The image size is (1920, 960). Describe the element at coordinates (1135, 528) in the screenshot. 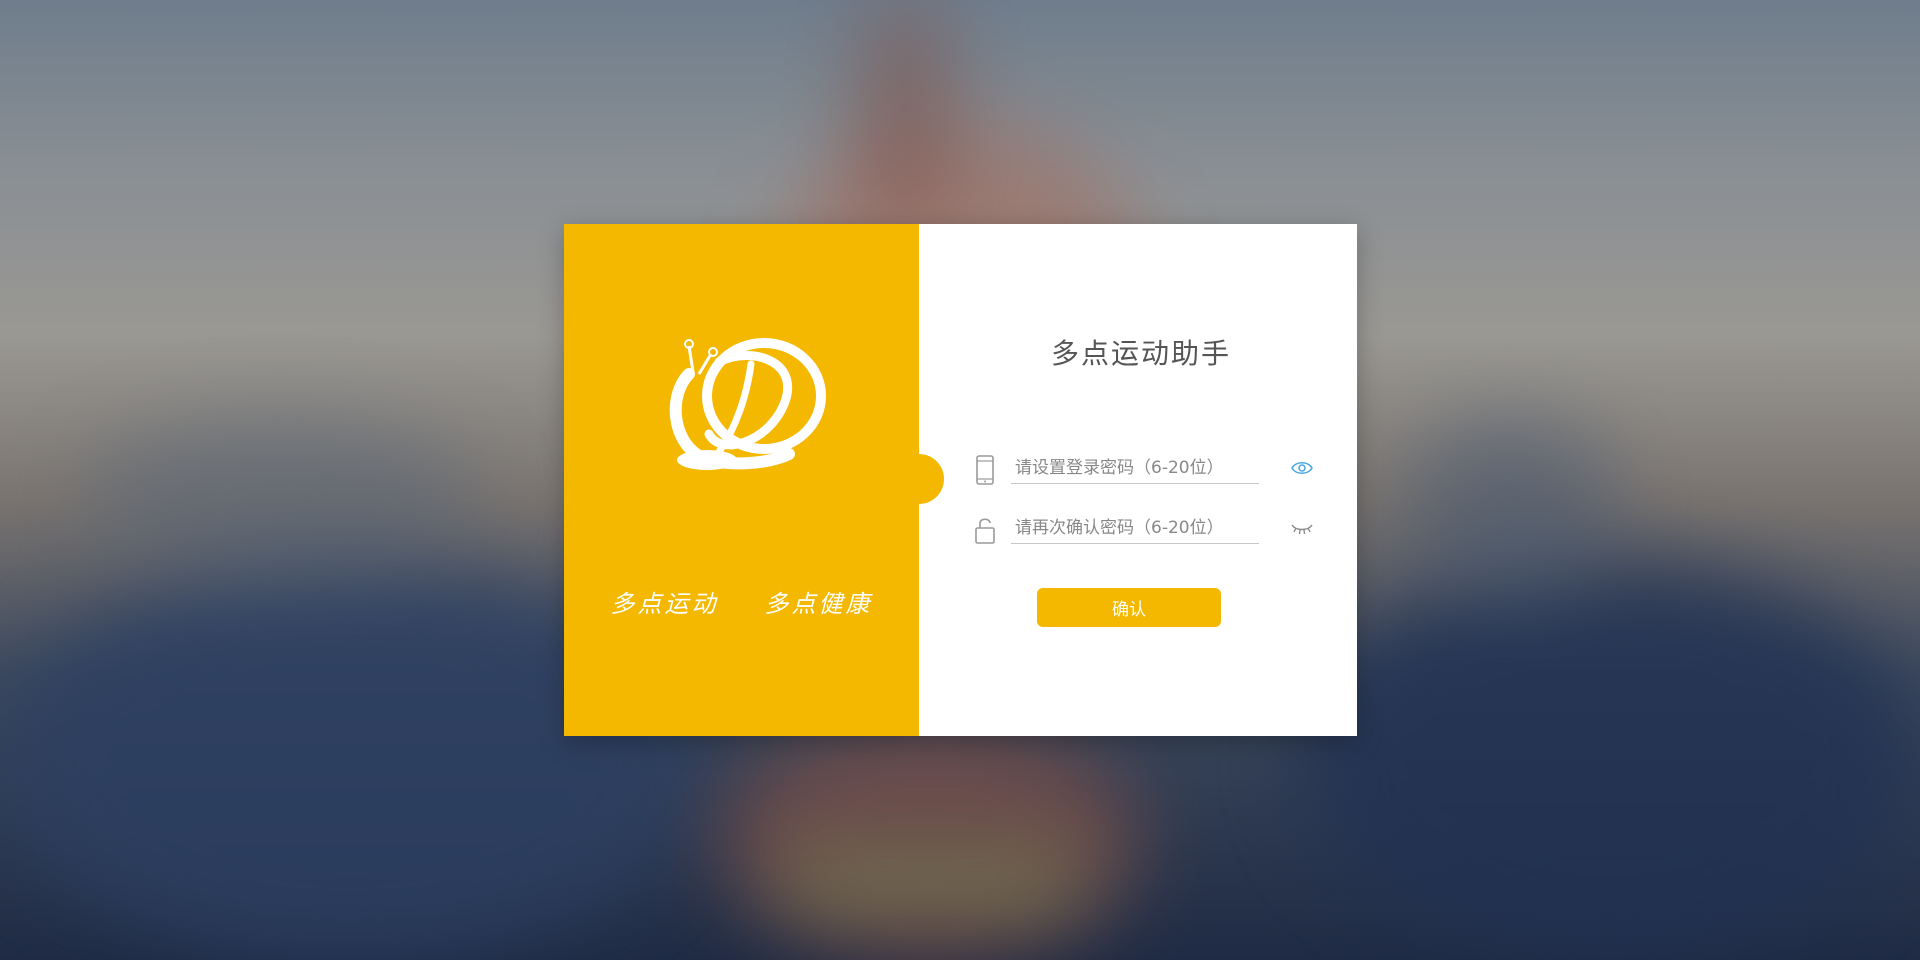

I see `confirm-password-input` at that location.